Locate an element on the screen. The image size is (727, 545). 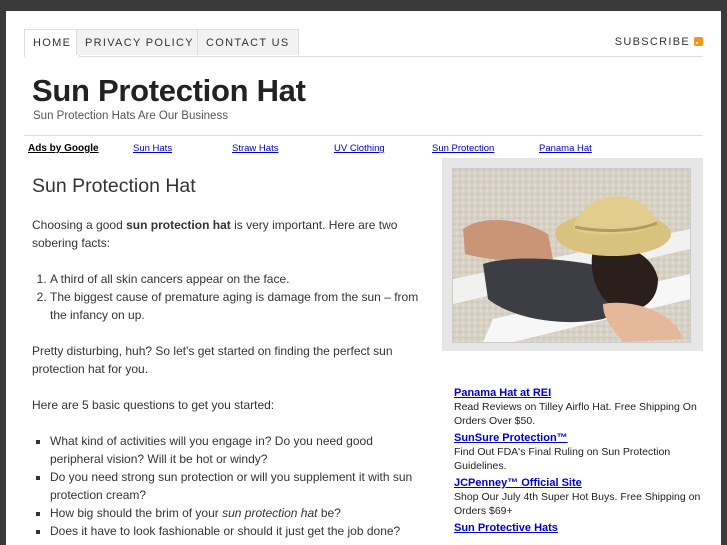
sidebar-ad-title: JCPenney™ Official Site is located at coordinates (579, 483).